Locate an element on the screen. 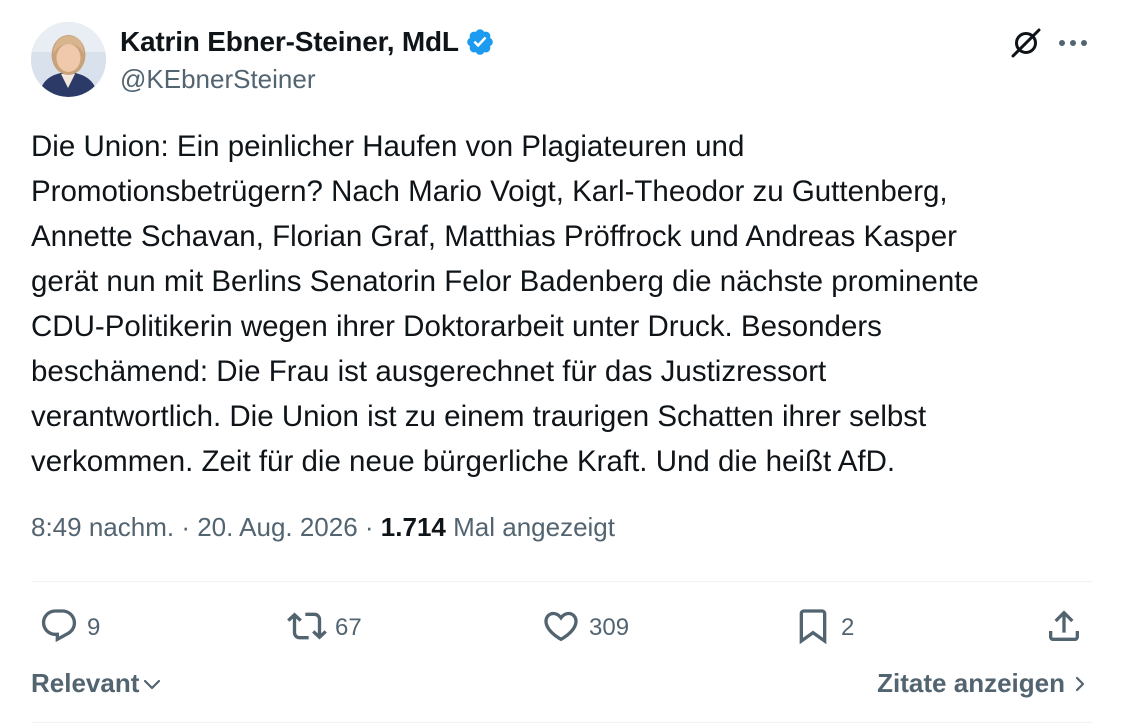 The height and width of the screenshot is (725, 1123). tweet-date: 20. Aug. 2026 is located at coordinates (277, 527).